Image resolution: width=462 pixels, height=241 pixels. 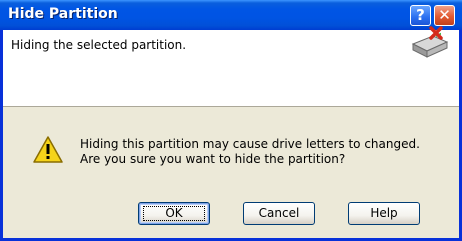 I want to click on help-button: Help, so click(x=384, y=213).